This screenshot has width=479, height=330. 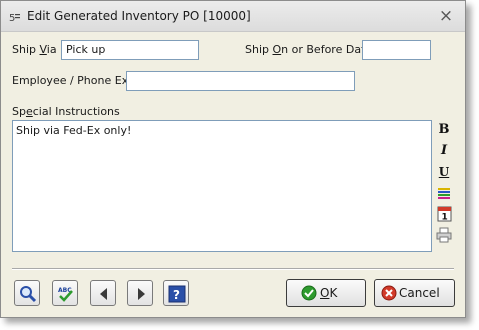 What do you see at coordinates (444, 172) in the screenshot?
I see `underline-icon: U` at bounding box center [444, 172].